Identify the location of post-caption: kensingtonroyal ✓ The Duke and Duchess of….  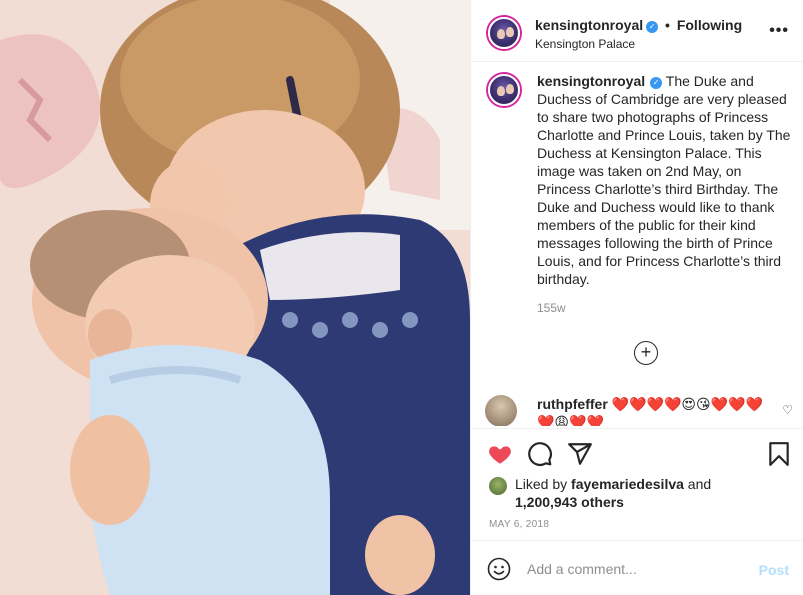
(664, 180).